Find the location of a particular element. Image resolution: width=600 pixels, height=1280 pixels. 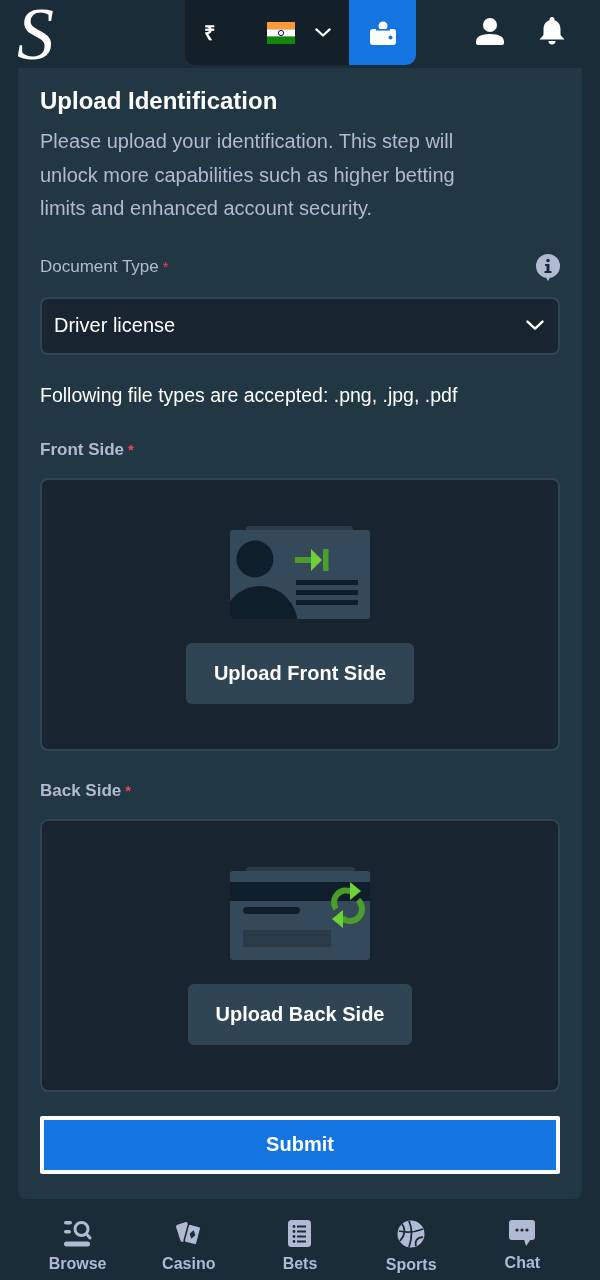

nav-item: Chat is located at coordinates (522, 1240).